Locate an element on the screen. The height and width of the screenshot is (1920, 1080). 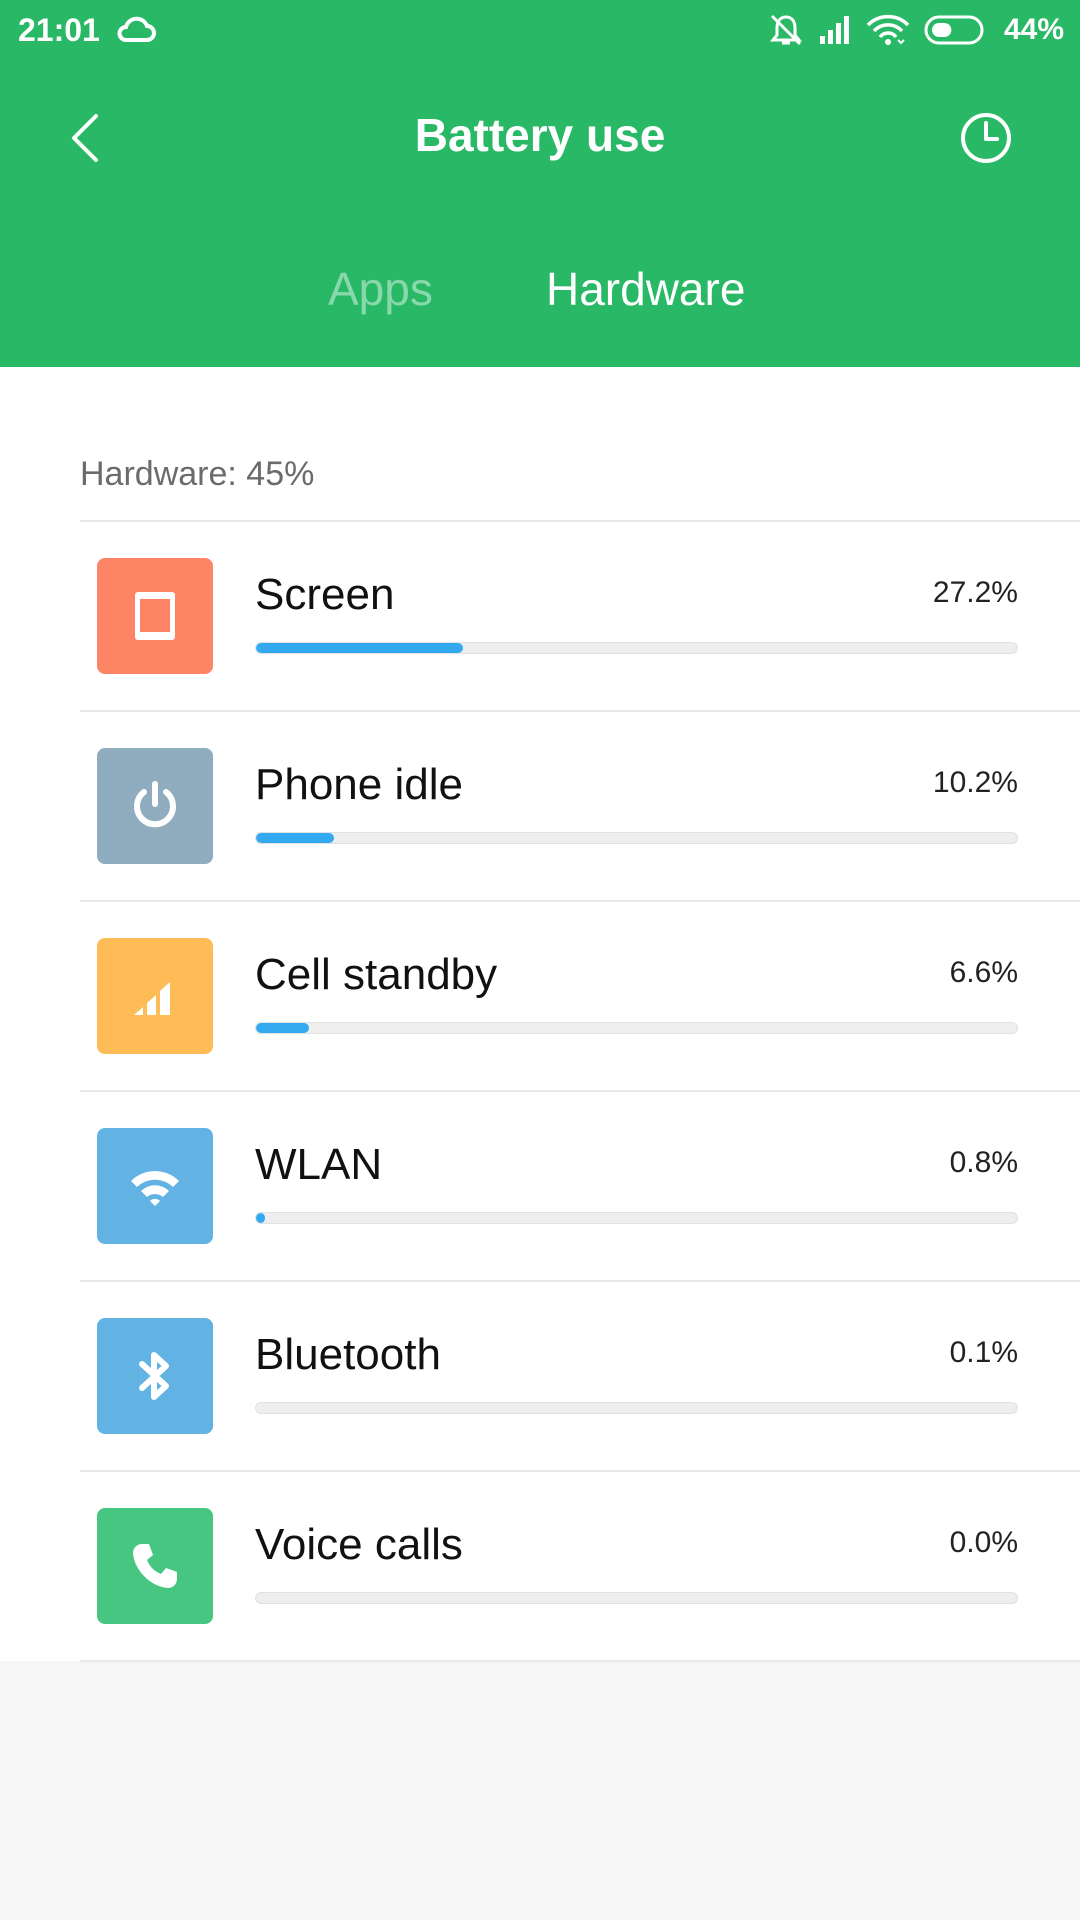
bluetooth-icon is located at coordinates (154, 1376).